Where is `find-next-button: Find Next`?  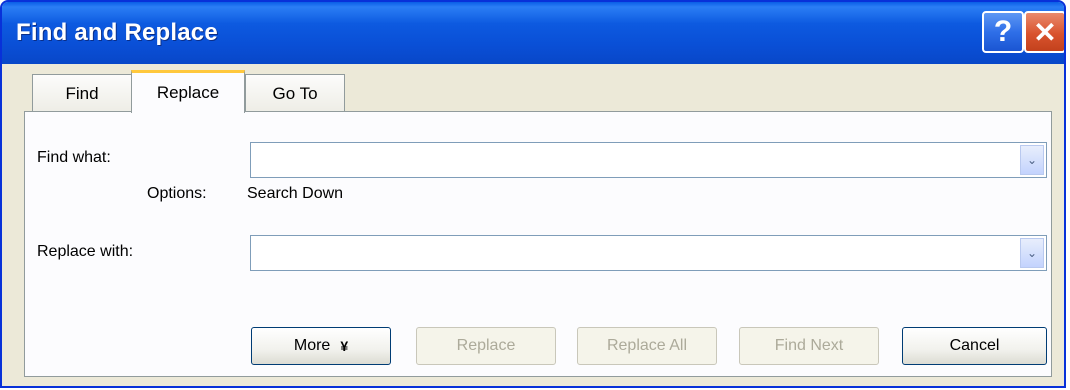
find-next-button: Find Next is located at coordinates (809, 346).